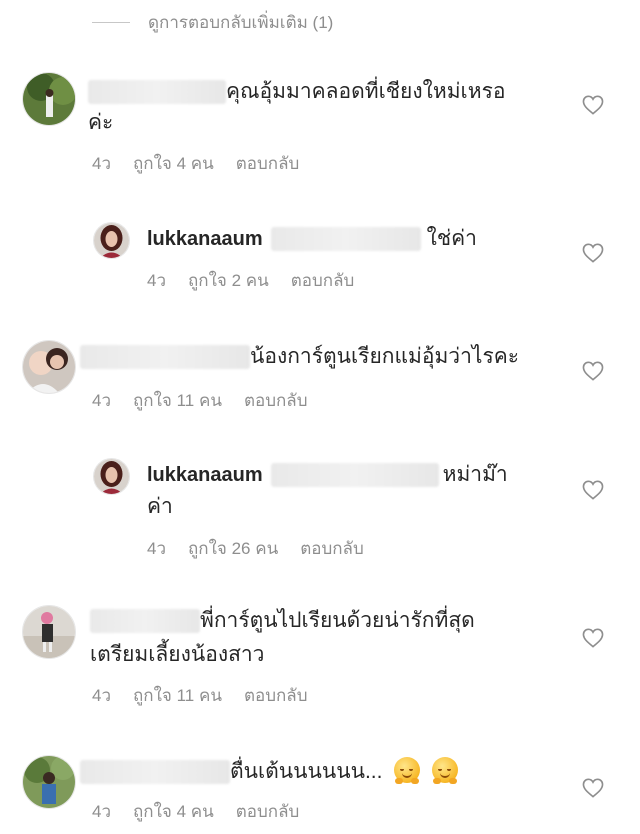 The height and width of the screenshot is (834, 640). I want to click on like-count: ถูกใจ 2 คน, so click(228, 280).